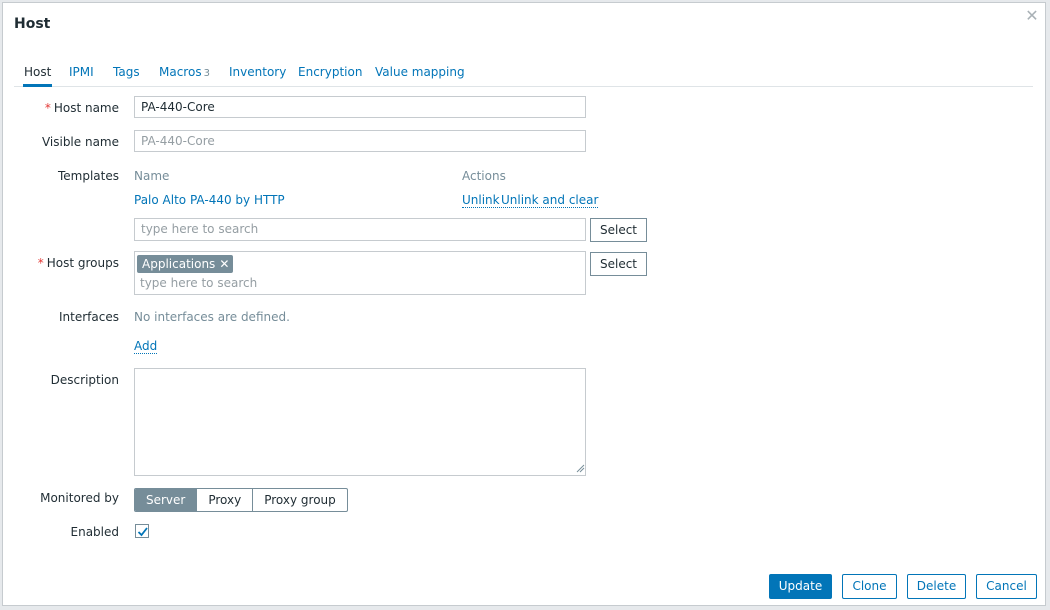  Describe the element at coordinates (224, 264) in the screenshot. I see `remove-chip-icon: ✕` at that location.